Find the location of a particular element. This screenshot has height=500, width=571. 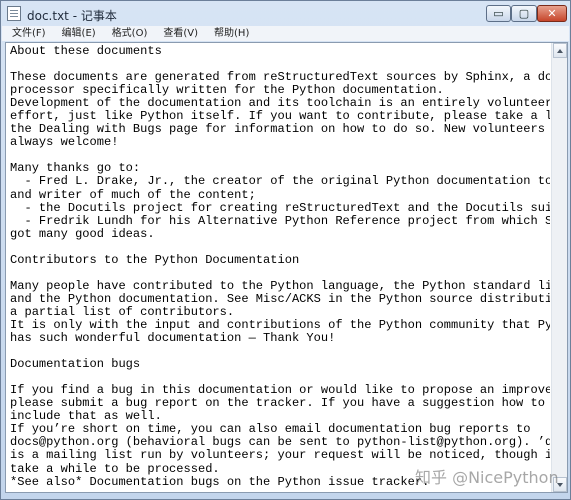

menu-format: 格式(O) is located at coordinates (130, 33).